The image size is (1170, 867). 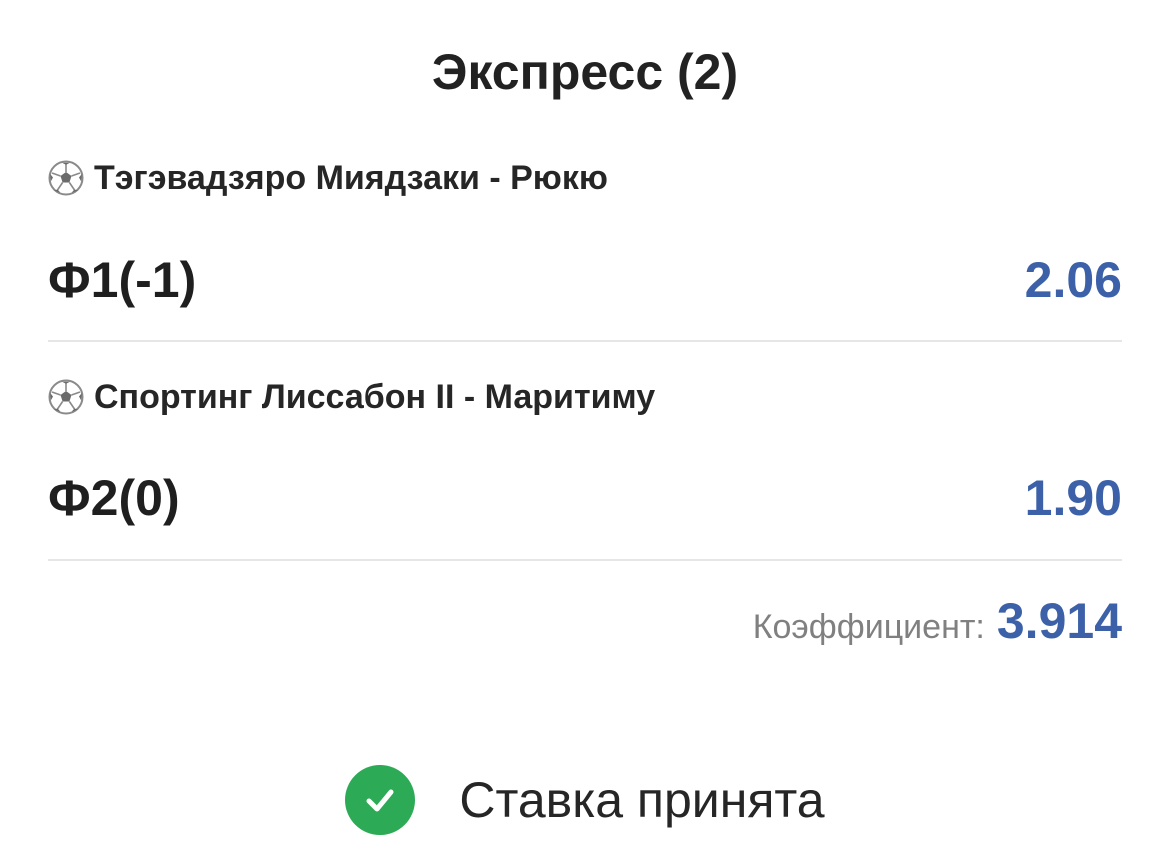 What do you see at coordinates (114, 498) in the screenshot?
I see `bet-outcome: Ф2(0)` at bounding box center [114, 498].